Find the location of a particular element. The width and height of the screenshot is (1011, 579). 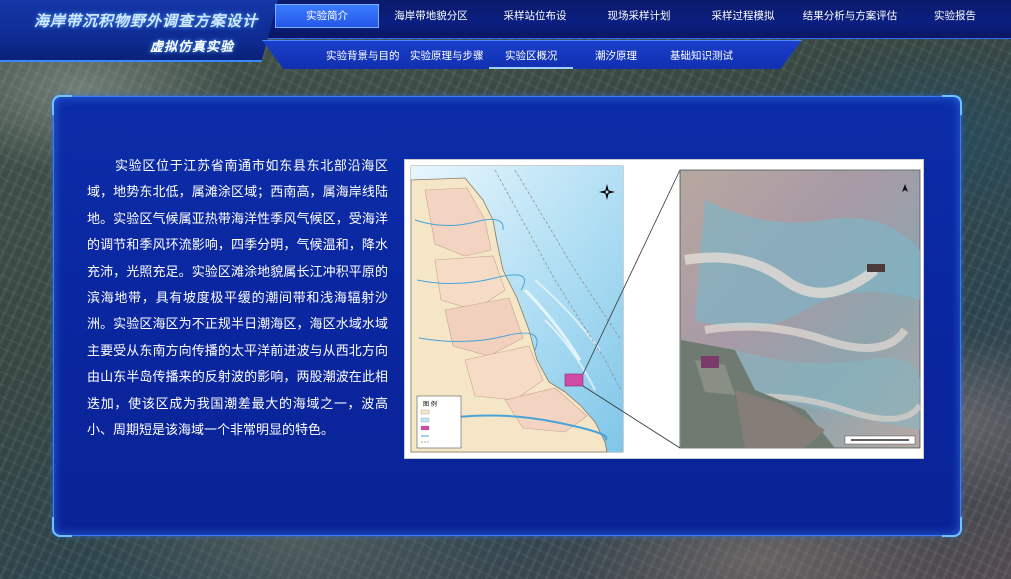

main-tab-result-analysis: 结果分析与方案评估 is located at coordinates (850, 16).